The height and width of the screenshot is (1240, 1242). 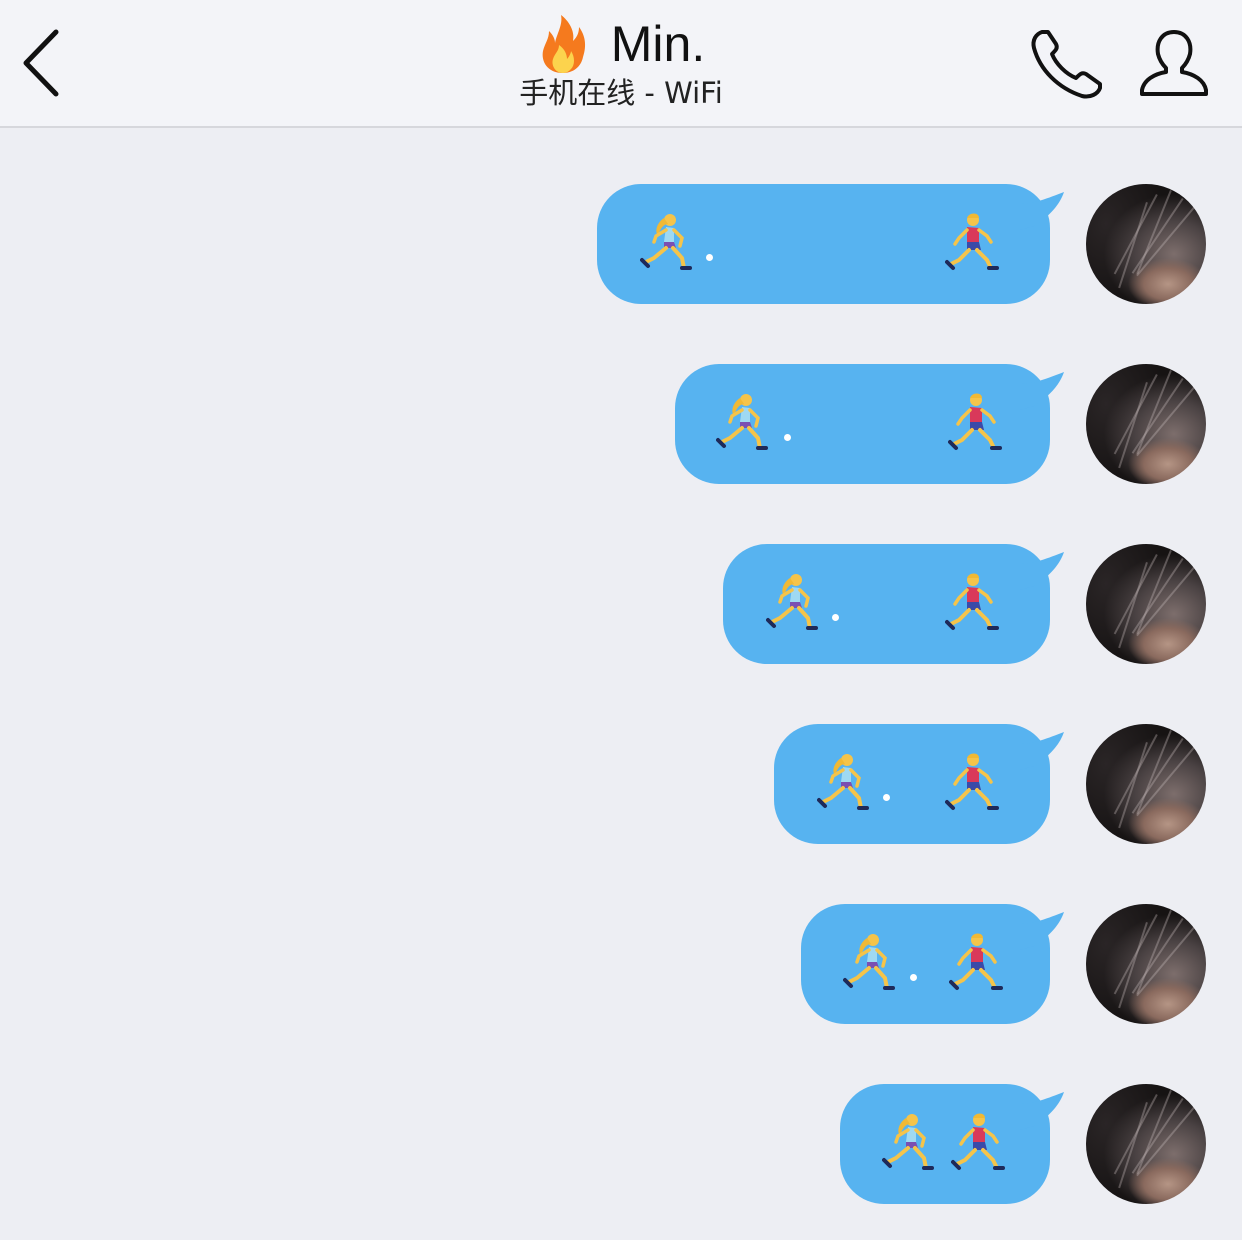 I want to click on page-title: Min., so click(x=658, y=44).